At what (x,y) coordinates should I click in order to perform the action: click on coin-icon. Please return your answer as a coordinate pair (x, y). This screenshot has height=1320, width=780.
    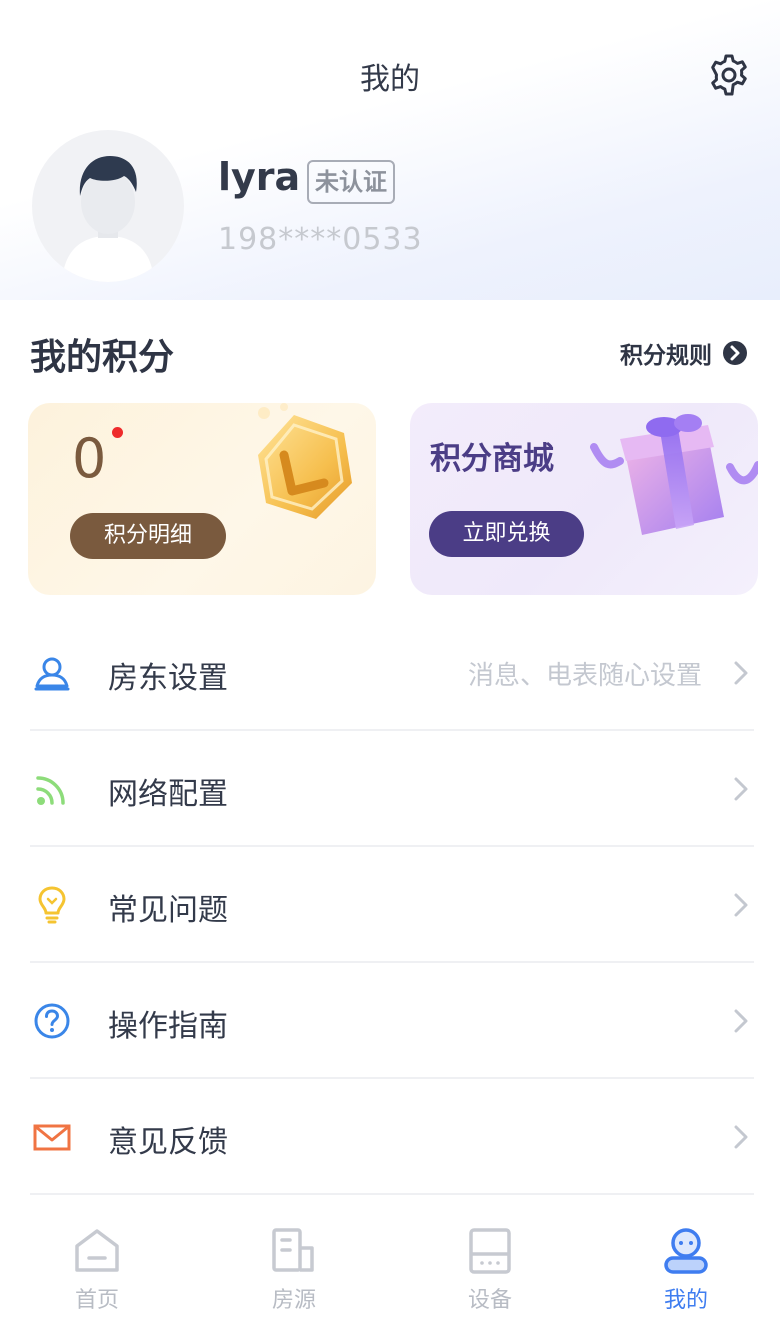
    Looking at the image, I should click on (305, 461).